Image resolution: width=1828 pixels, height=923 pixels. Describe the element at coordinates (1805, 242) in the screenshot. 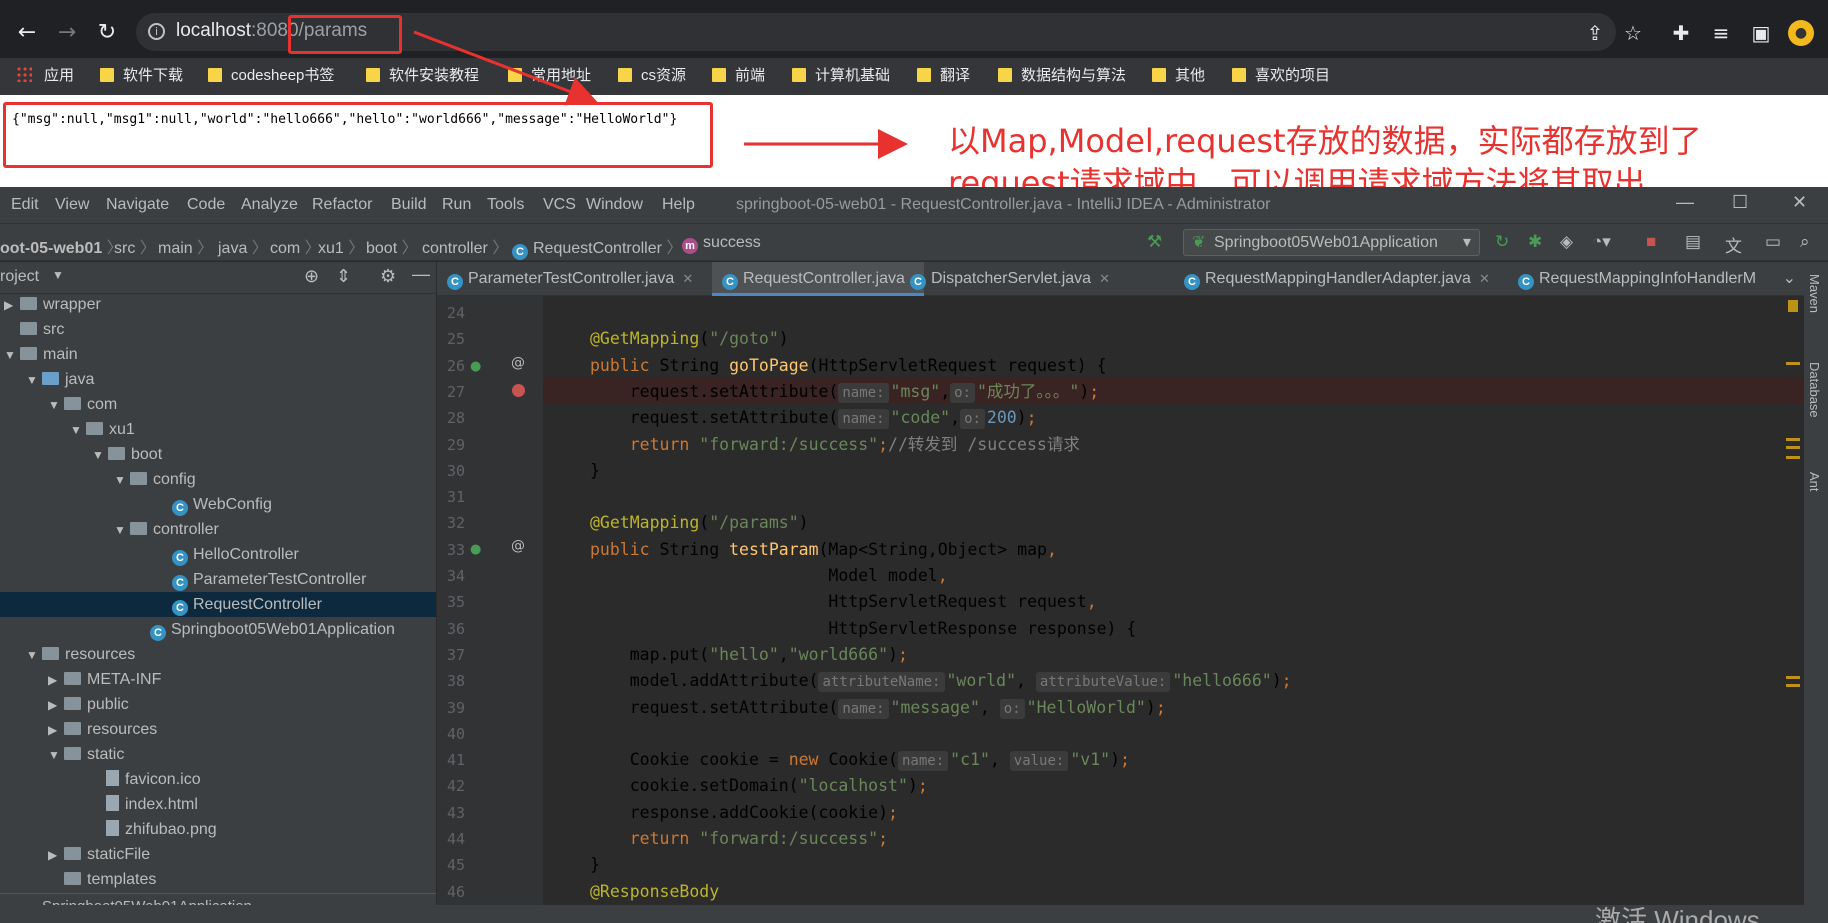

I see `search-icon: ⌕` at that location.